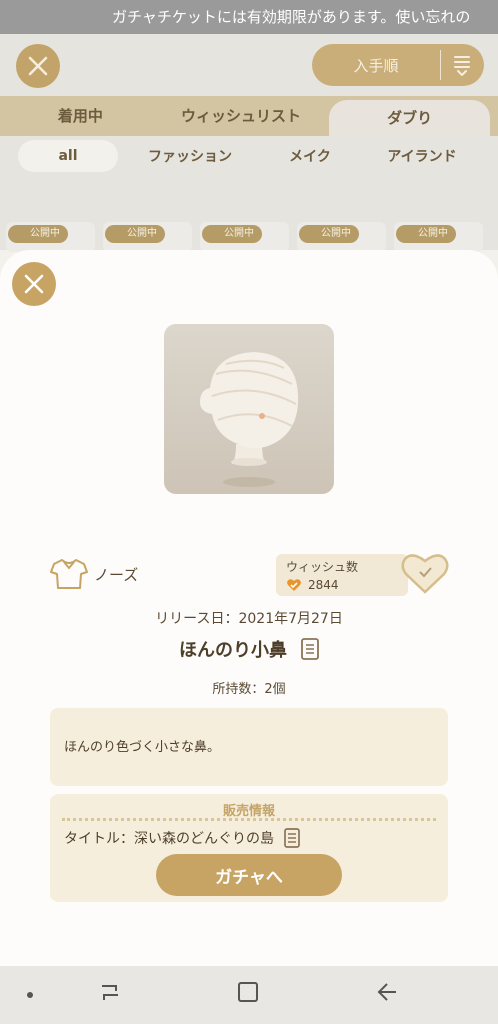 This screenshot has width=498, height=1024. Describe the element at coordinates (190, 156) in the screenshot. I see `subtab-fashion: ファッション` at that location.